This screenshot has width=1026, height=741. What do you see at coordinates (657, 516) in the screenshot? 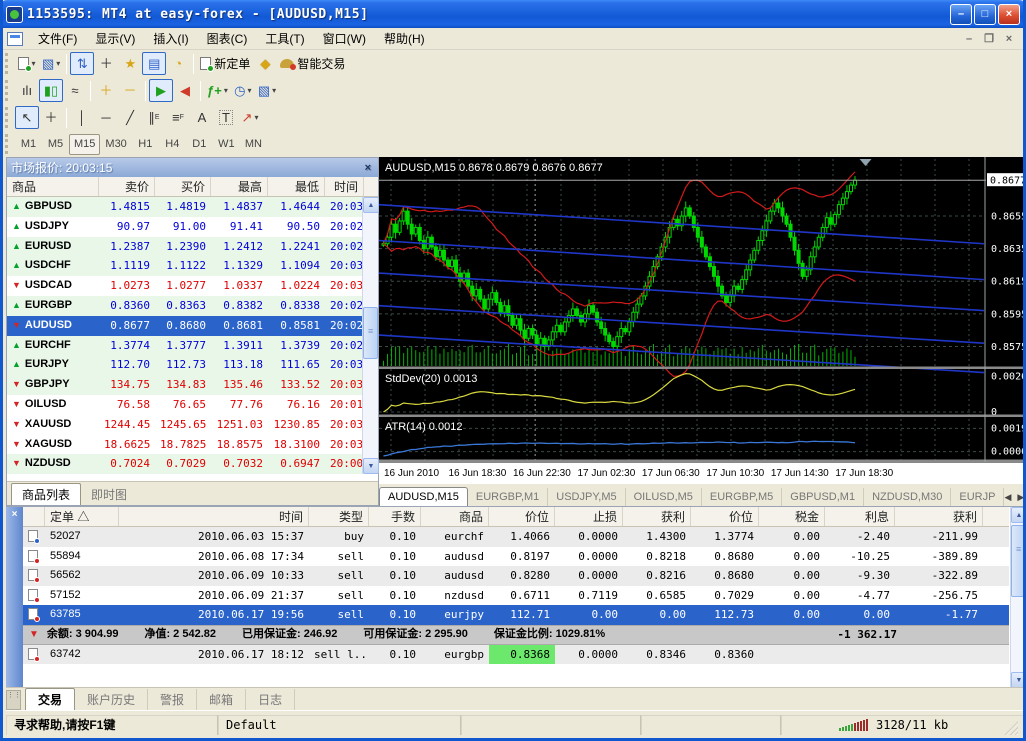
I see `orders-column-7: 获利` at bounding box center [657, 516].